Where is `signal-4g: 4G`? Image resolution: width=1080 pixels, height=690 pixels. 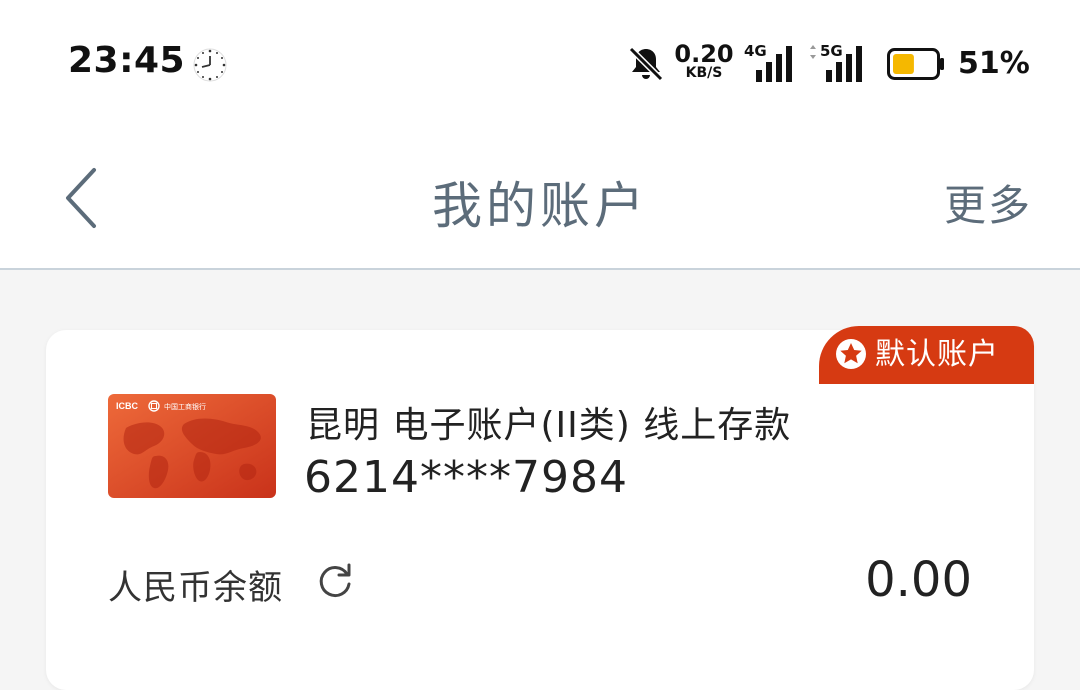 signal-4g: 4G is located at coordinates (770, 63).